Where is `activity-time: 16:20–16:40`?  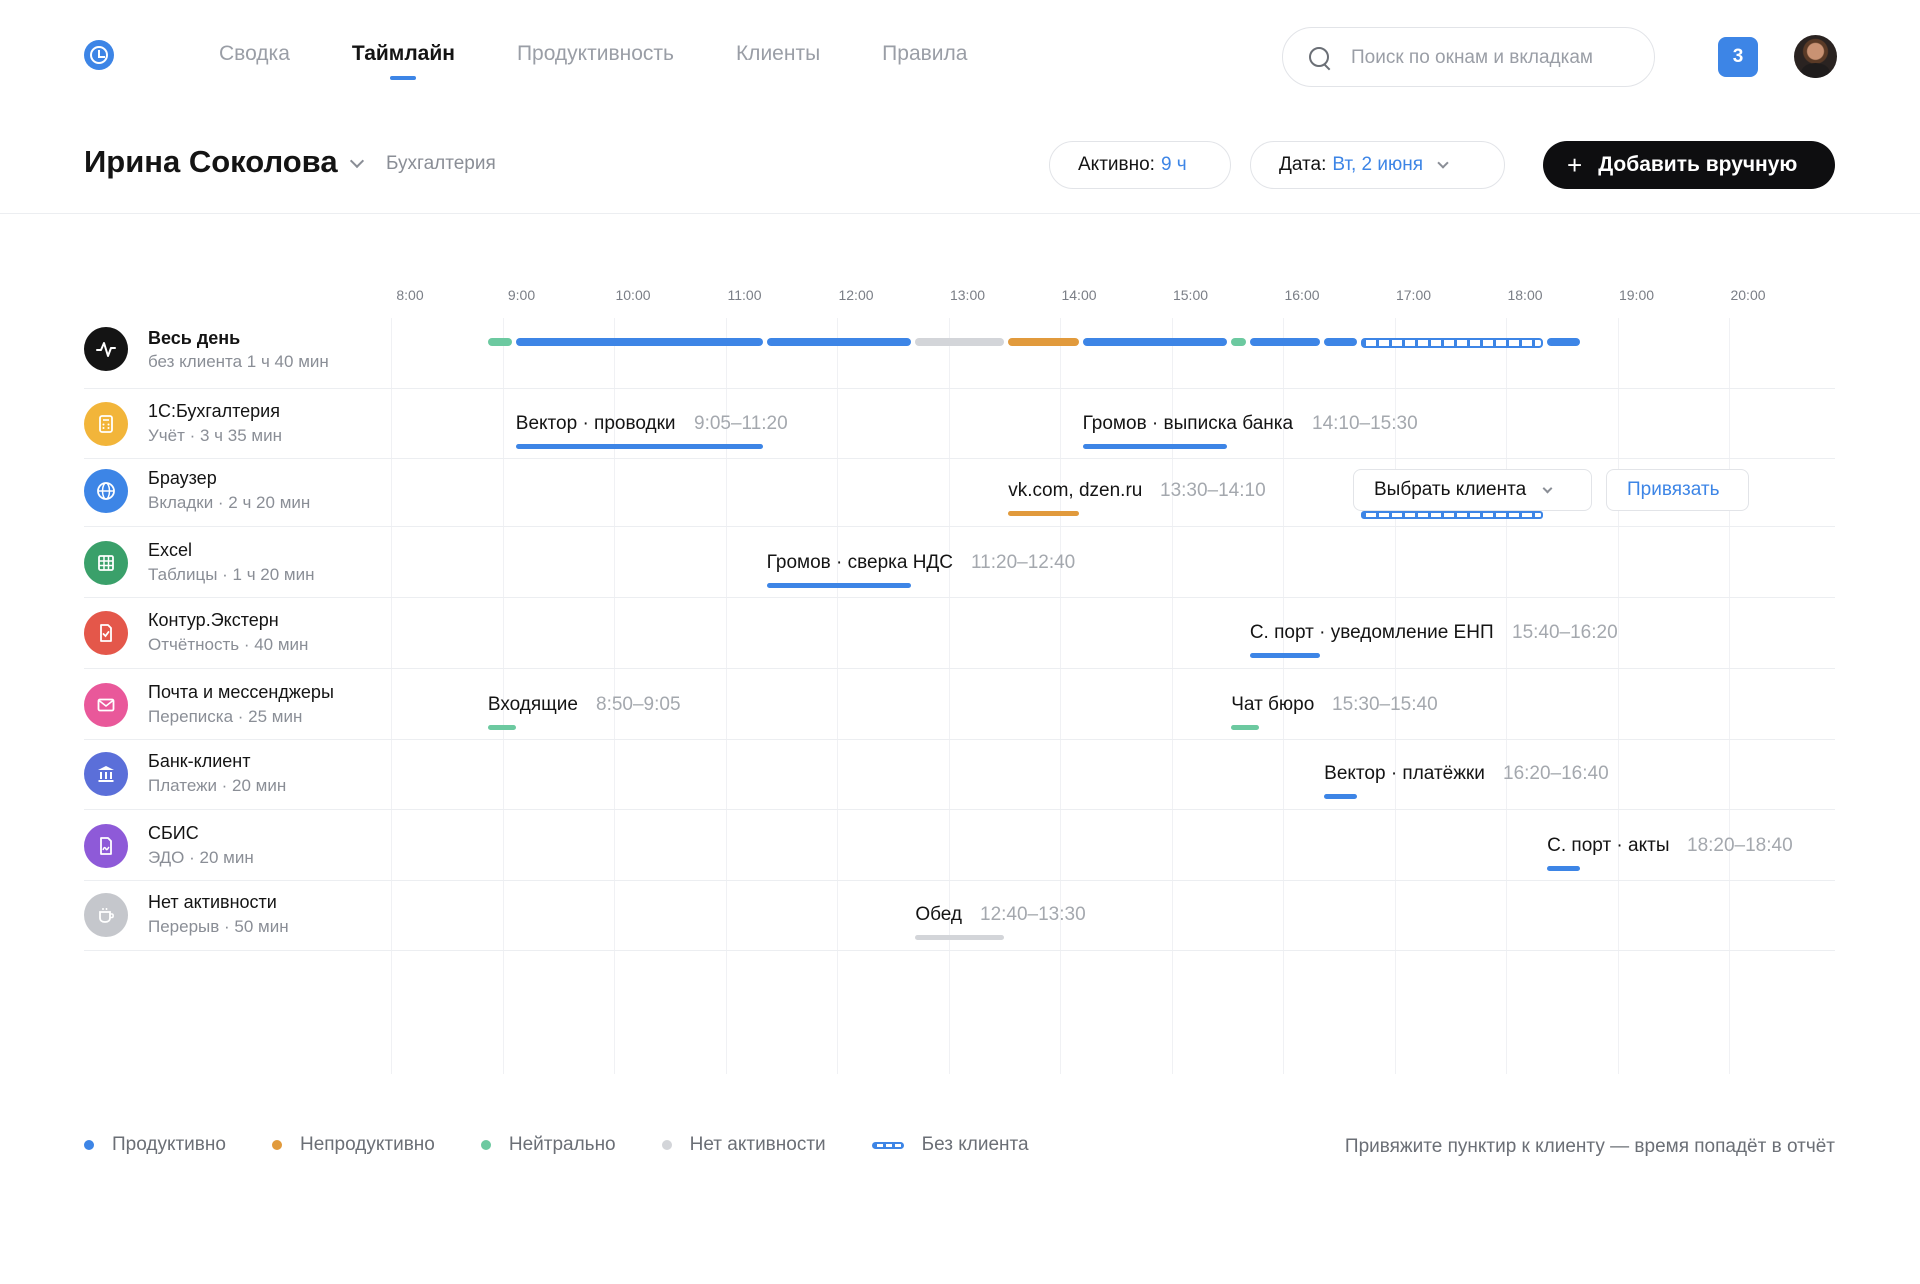 activity-time: 16:20–16:40 is located at coordinates (1556, 773).